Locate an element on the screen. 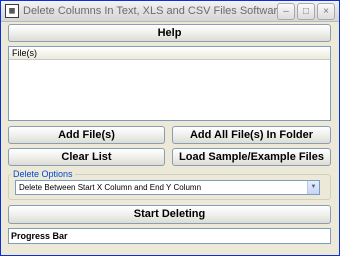 This screenshot has width=340, height=256. load-sample-files-button: Load Sample/Example Files is located at coordinates (251, 157).